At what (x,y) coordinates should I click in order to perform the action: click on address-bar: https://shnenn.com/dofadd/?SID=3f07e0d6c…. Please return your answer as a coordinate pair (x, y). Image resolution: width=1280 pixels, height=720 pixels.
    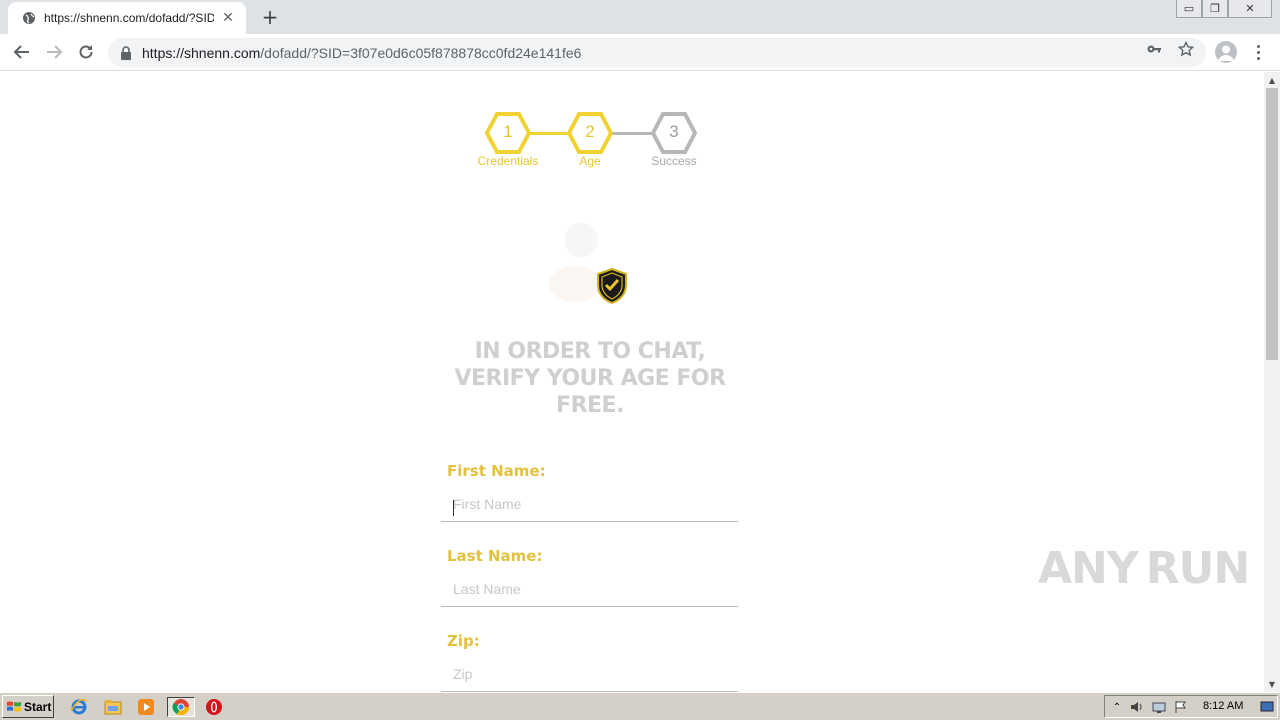
    Looking at the image, I should click on (657, 52).